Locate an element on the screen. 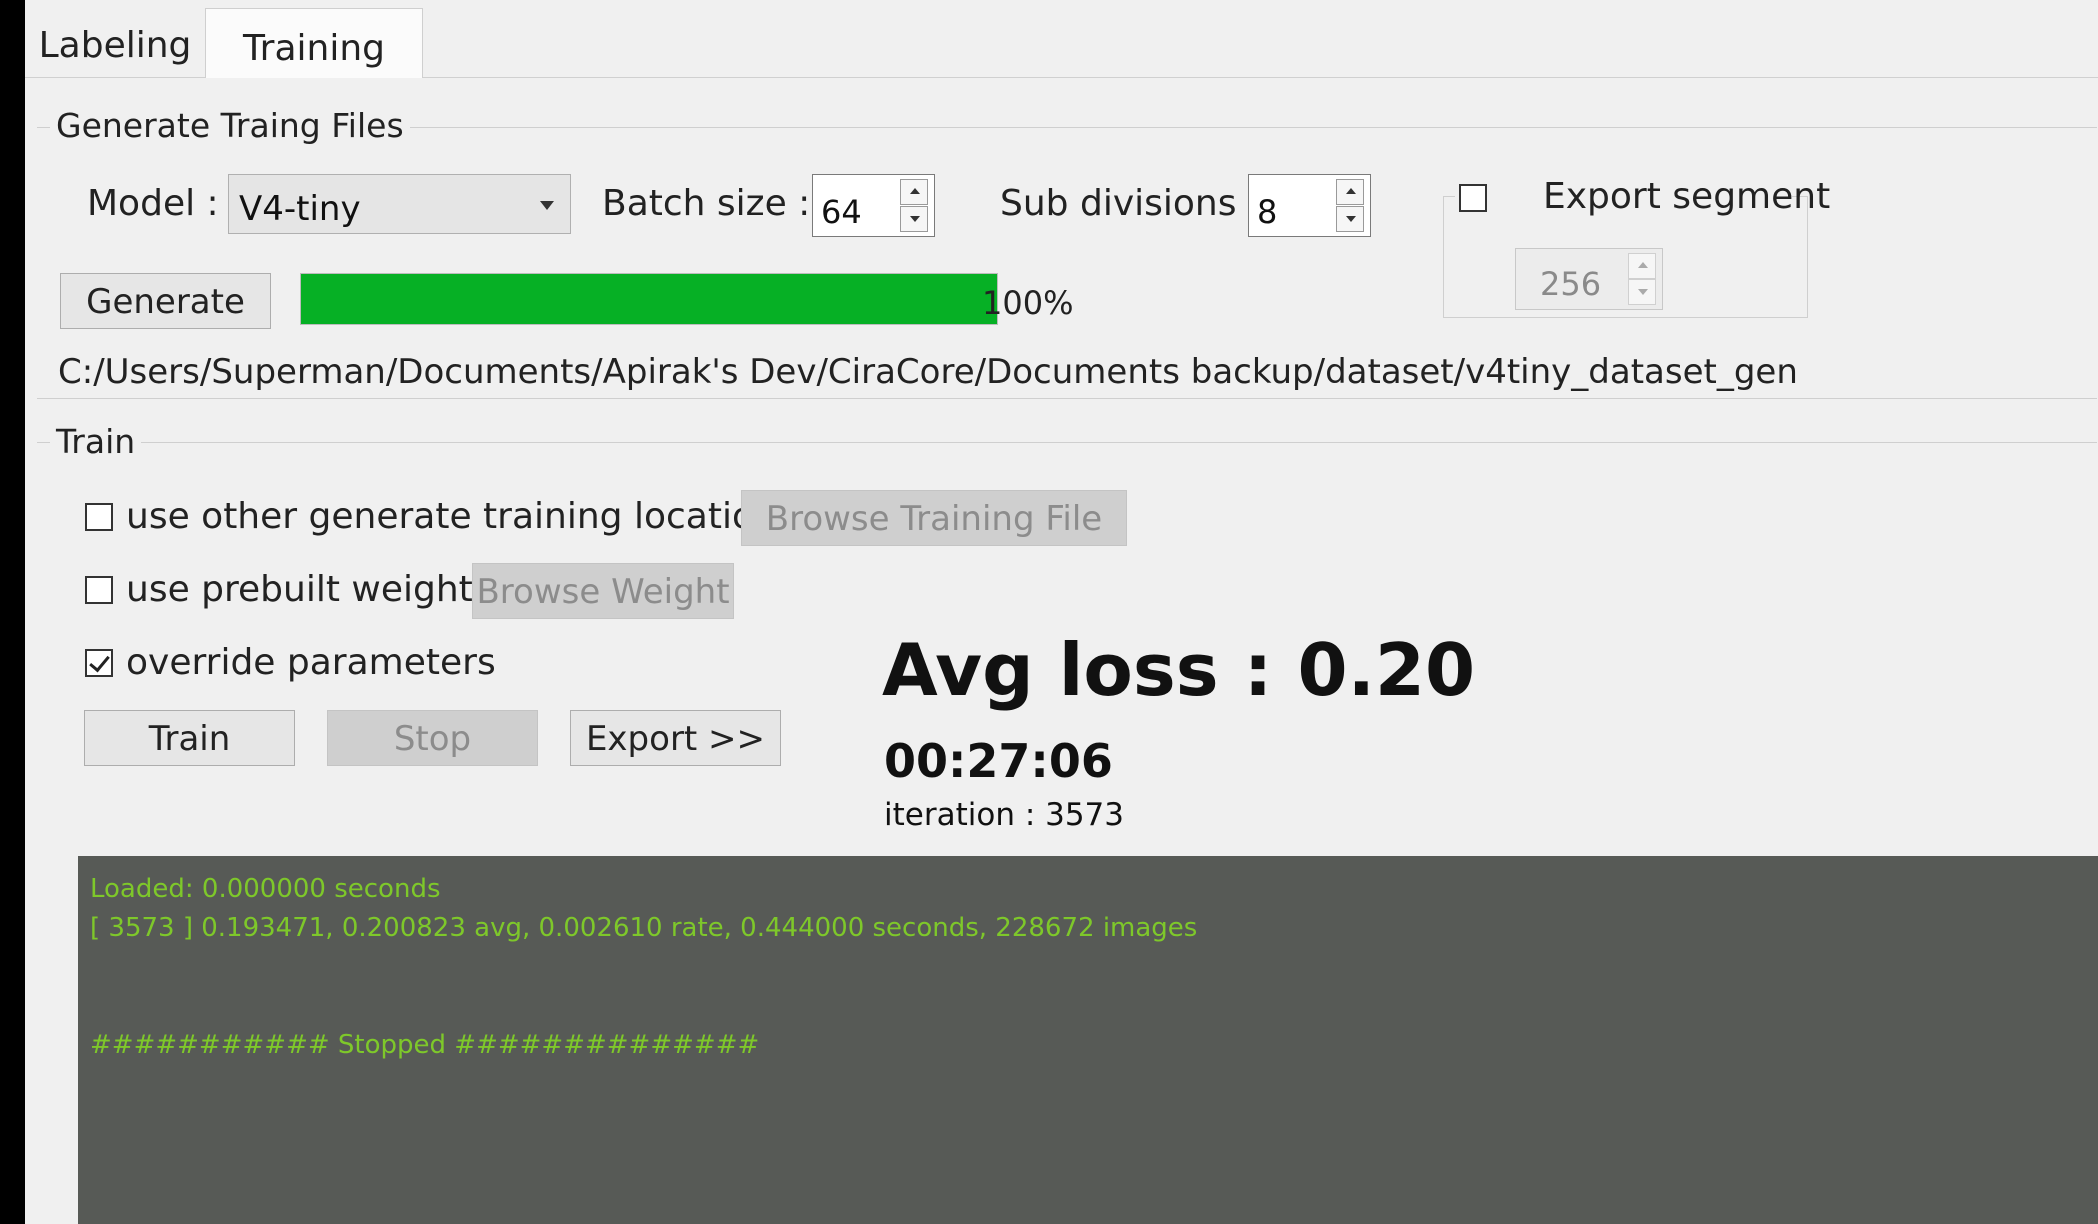 The width and height of the screenshot is (2098, 1224). train-group-title: Train is located at coordinates (96, 441).